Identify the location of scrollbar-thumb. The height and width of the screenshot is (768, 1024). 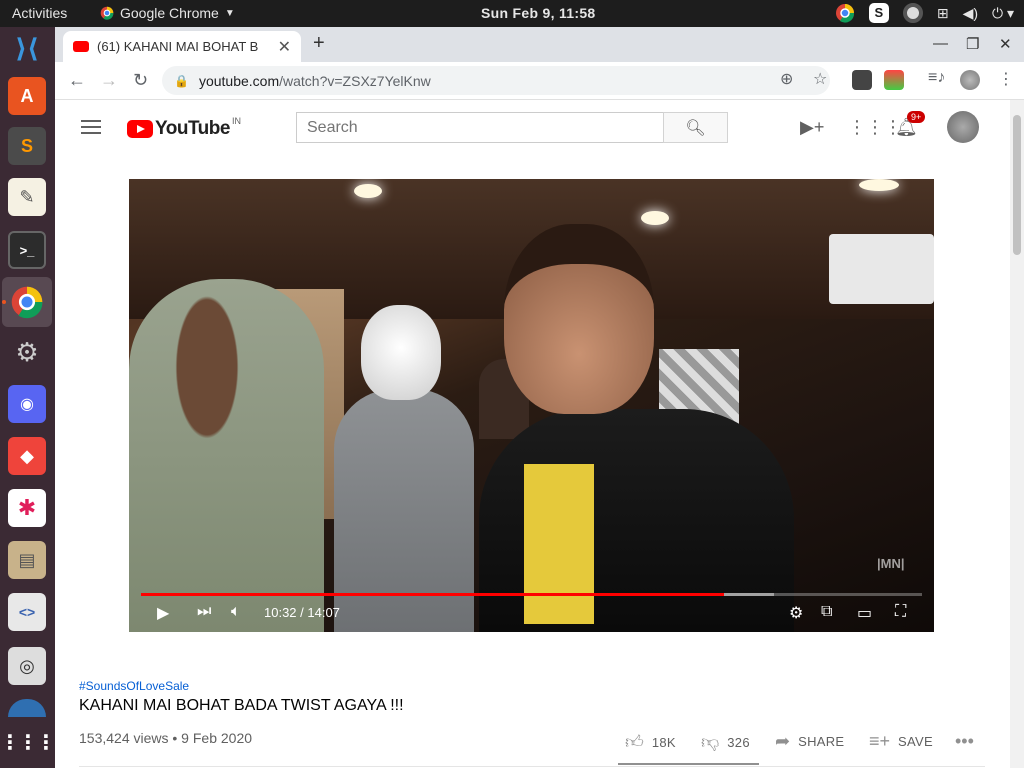
(1017, 185).